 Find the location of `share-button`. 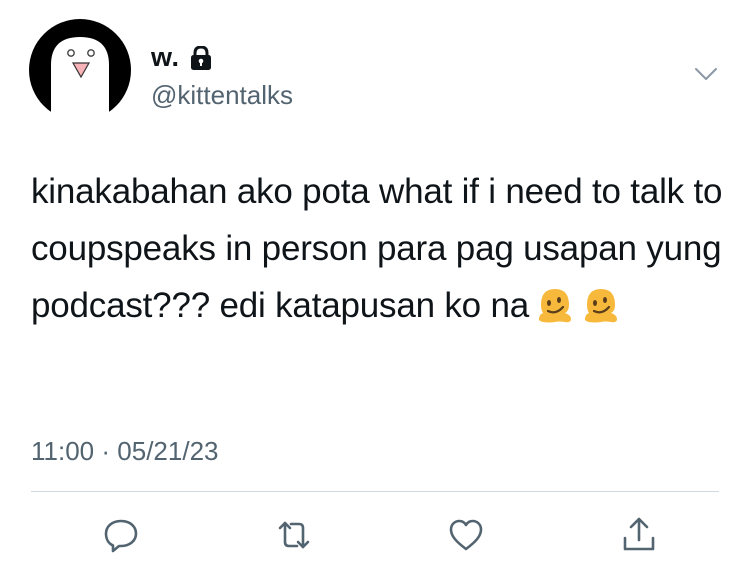

share-button is located at coordinates (639, 535).